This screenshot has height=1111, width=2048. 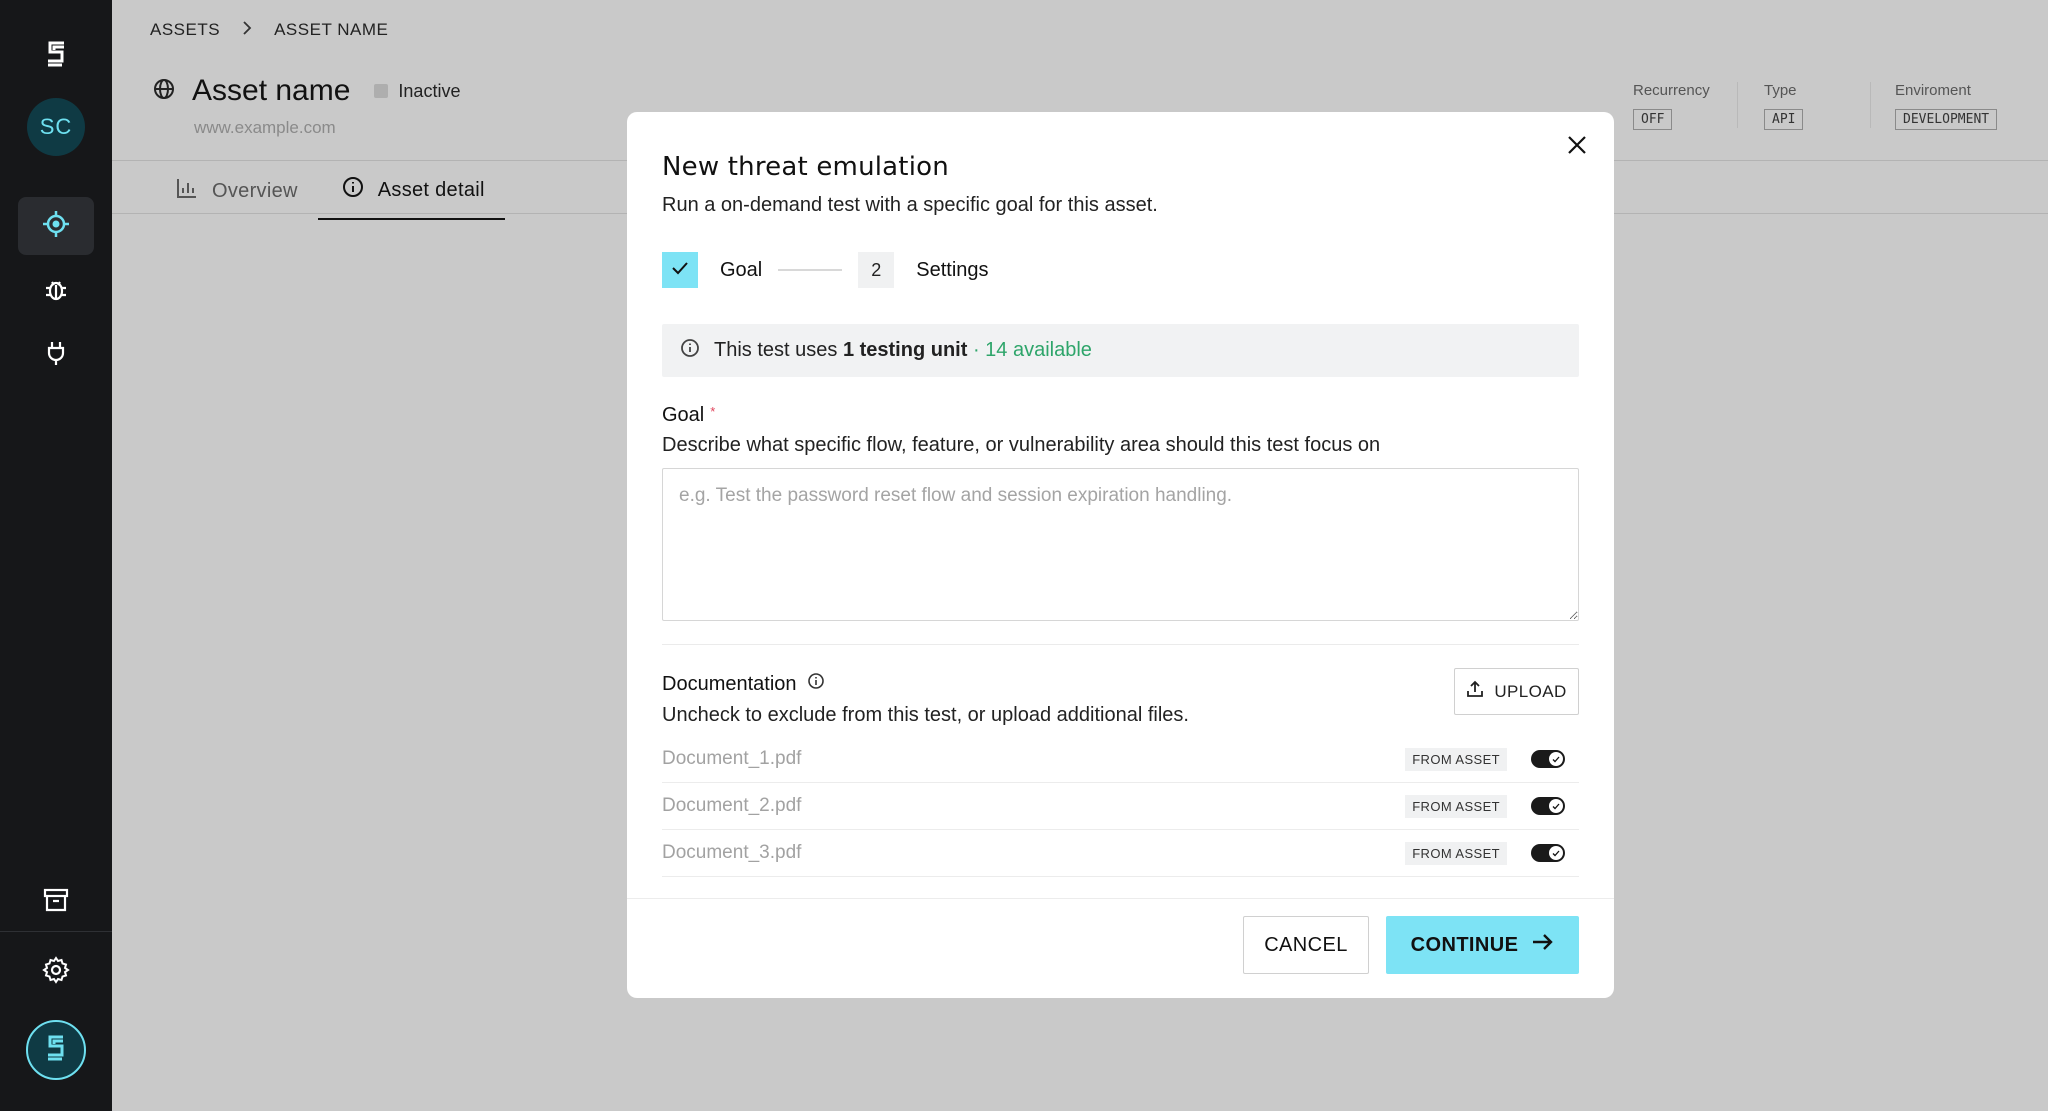 What do you see at coordinates (1120, 544) in the screenshot?
I see `goal-textarea` at bounding box center [1120, 544].